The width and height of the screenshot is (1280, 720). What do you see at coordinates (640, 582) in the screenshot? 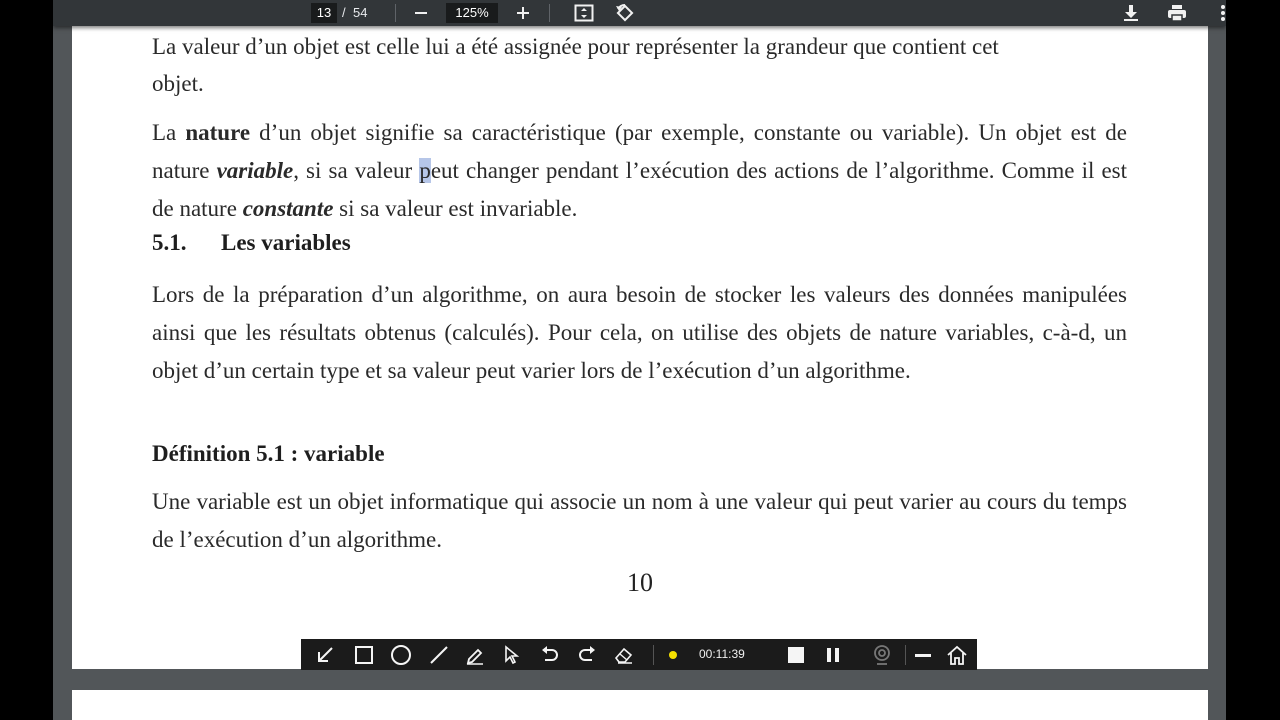
I see `page-number-footer: 10` at bounding box center [640, 582].